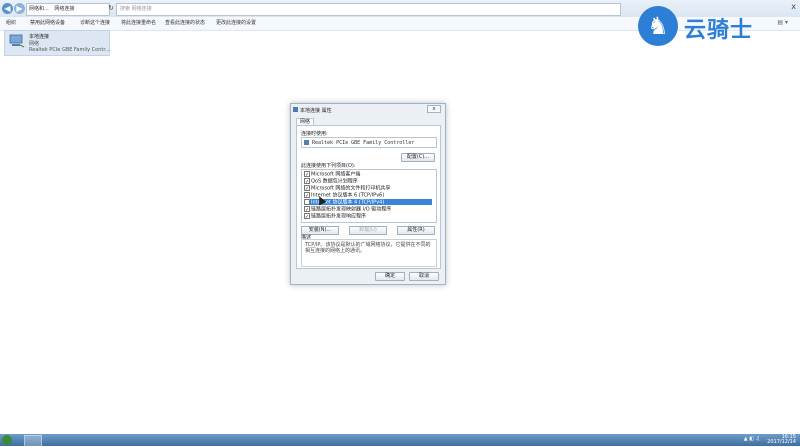 Image resolution: width=800 pixels, height=447 pixels. I want to click on list-item: ✓ Microsoft 网络的文件和打印机共享, so click(368, 188).